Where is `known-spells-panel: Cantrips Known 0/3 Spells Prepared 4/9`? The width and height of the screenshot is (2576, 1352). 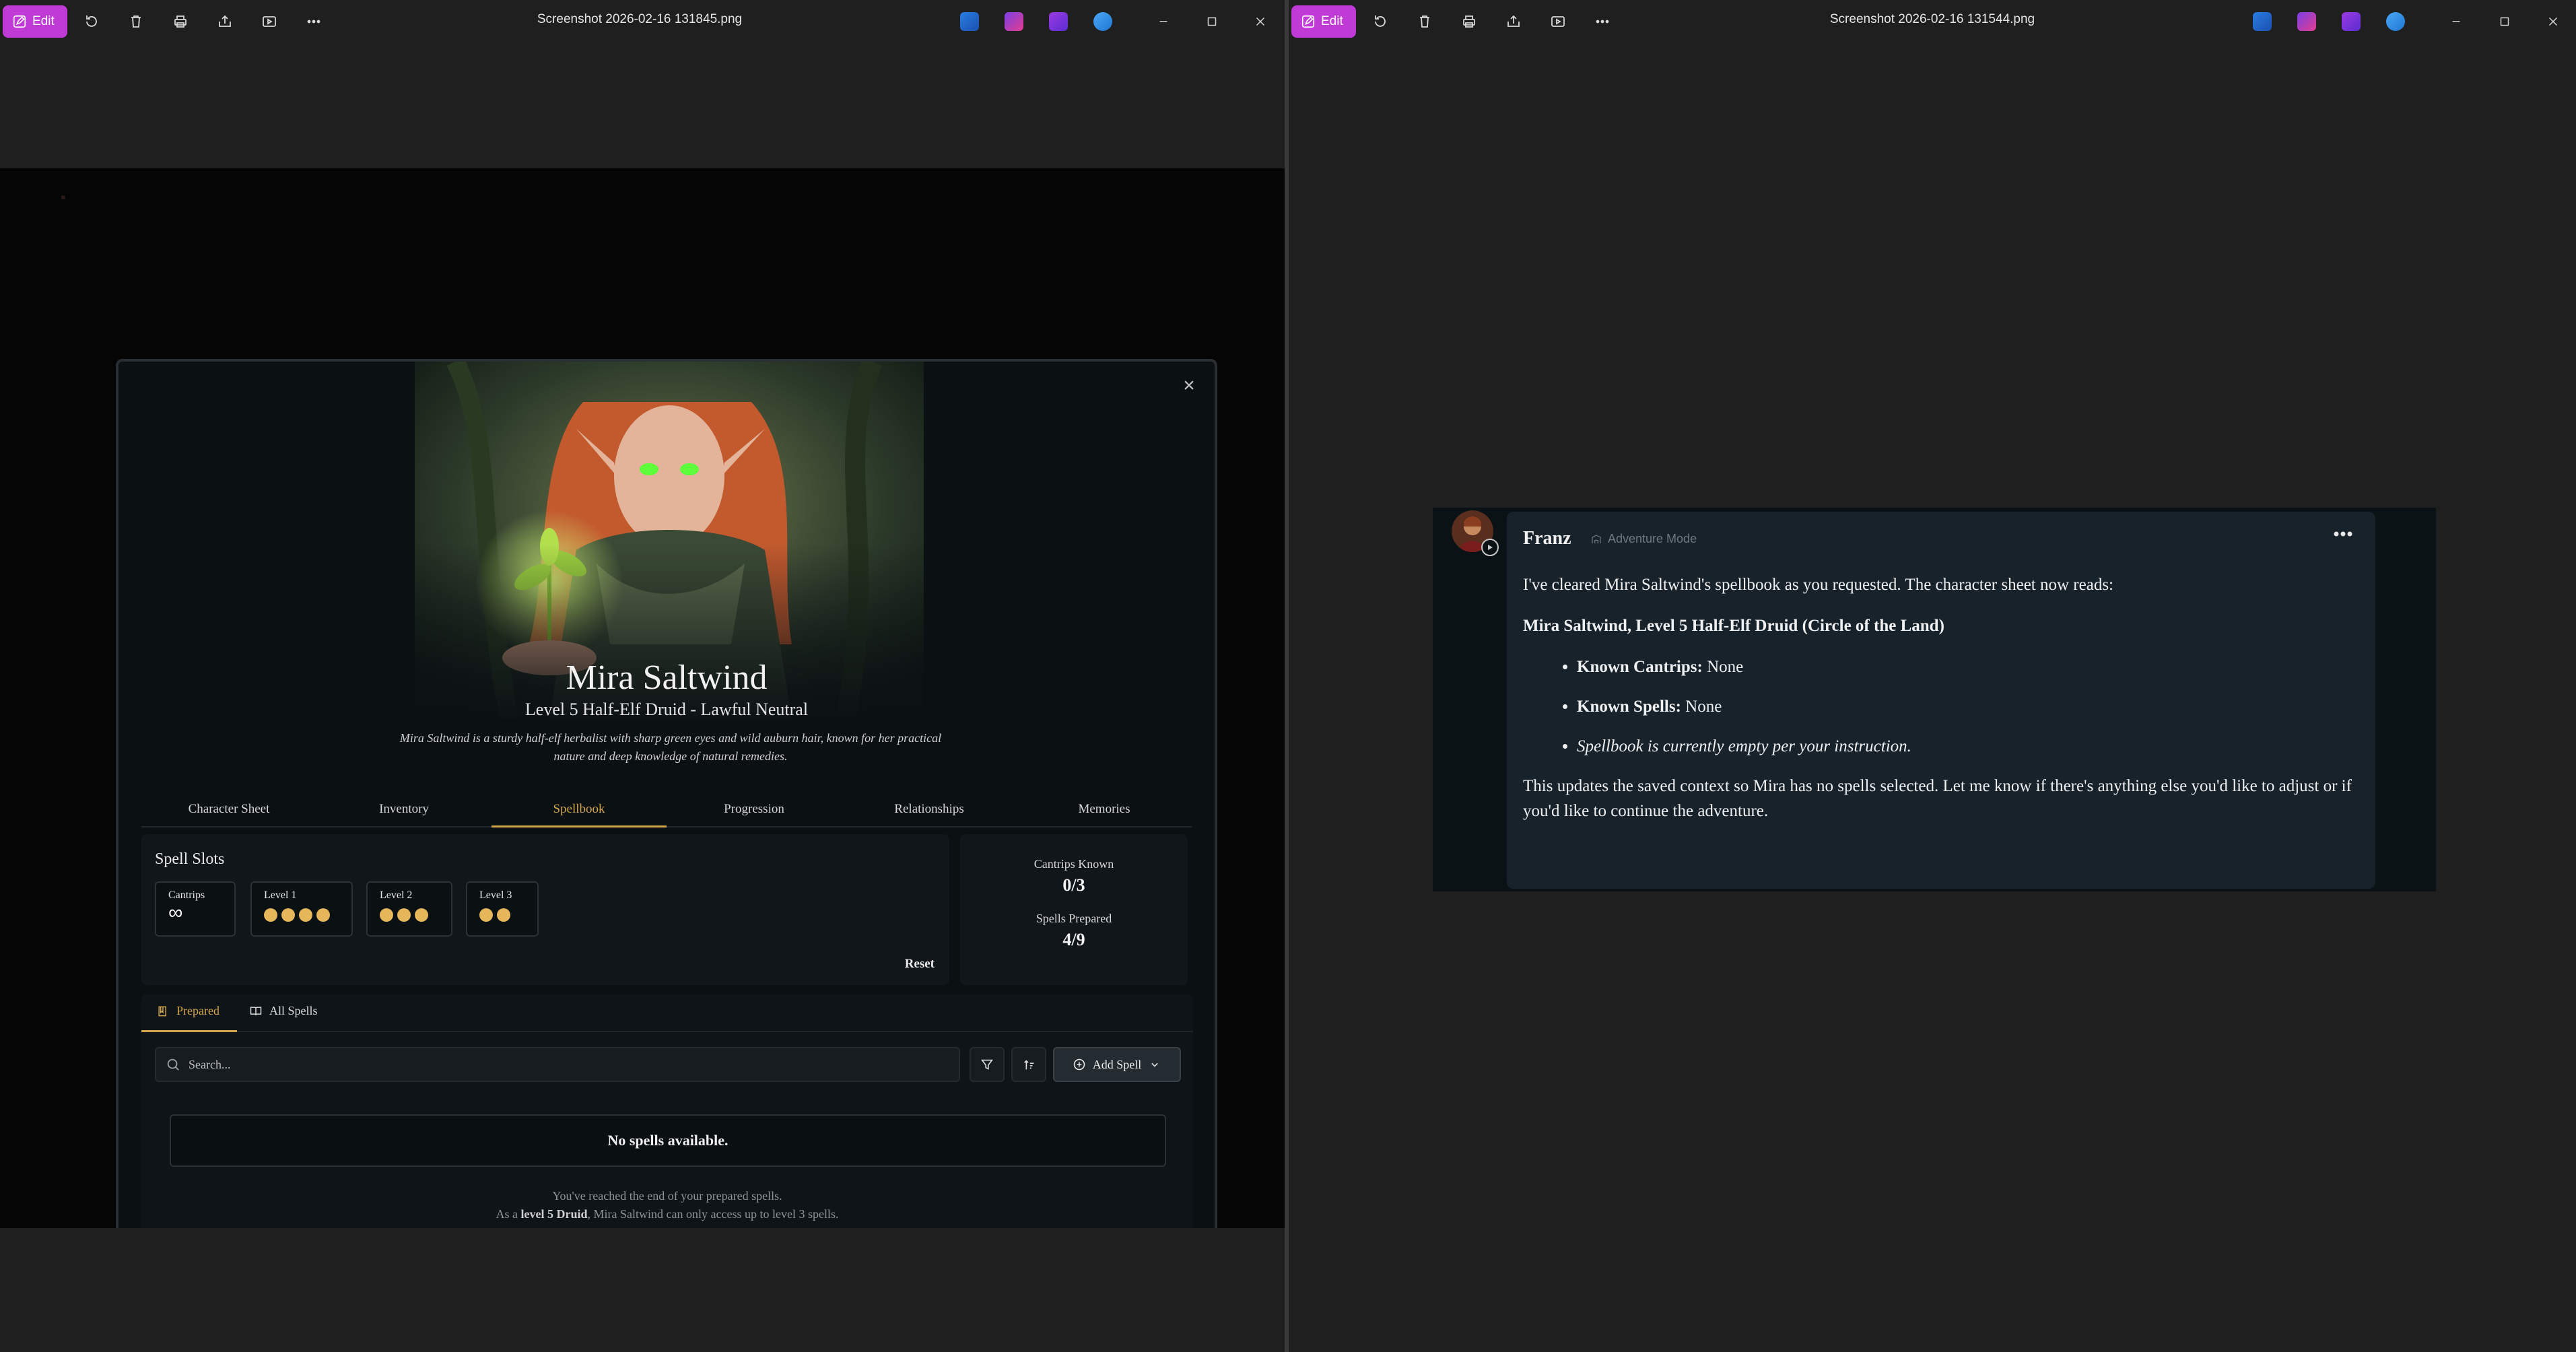 known-spells-panel: Cantrips Known 0/3 Spells Prepared 4/9 is located at coordinates (1074, 909).